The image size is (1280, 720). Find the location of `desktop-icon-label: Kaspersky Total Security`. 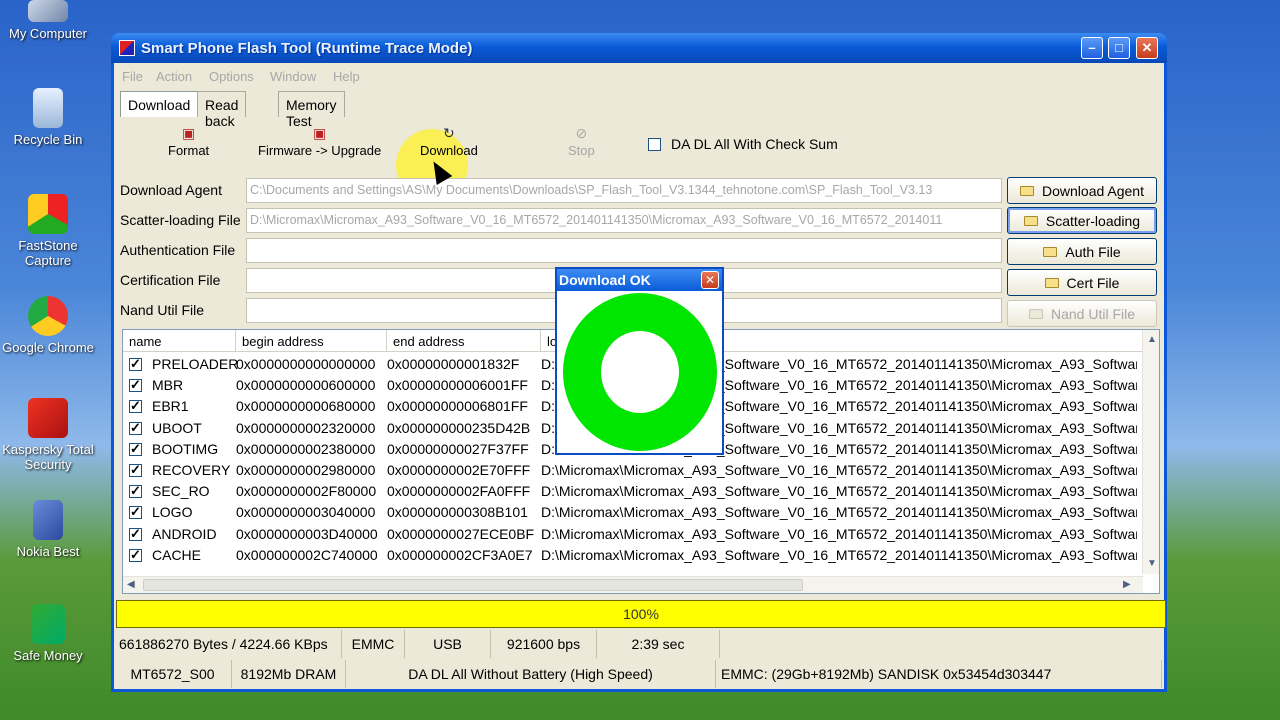

desktop-icon-label: Kaspersky Total Security is located at coordinates (48, 457).